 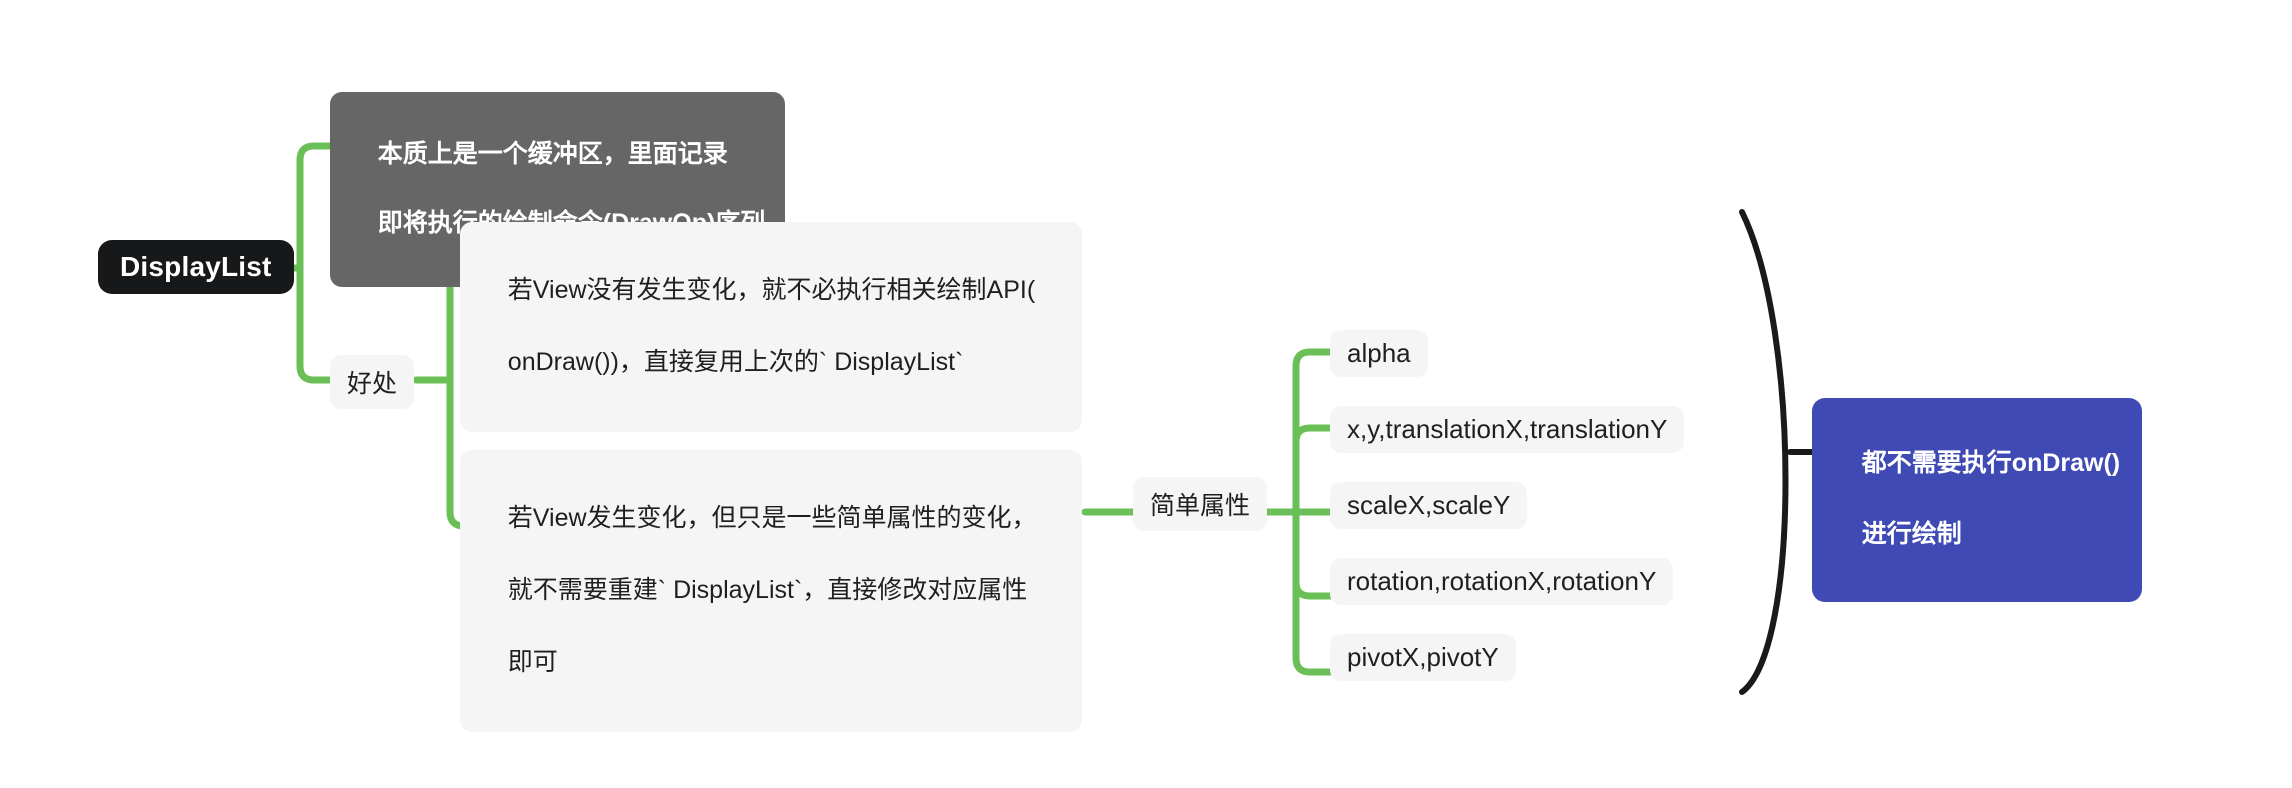 I want to click on conclusion-line-1: 都不需要执行onDraw(), so click(x=1991, y=462).